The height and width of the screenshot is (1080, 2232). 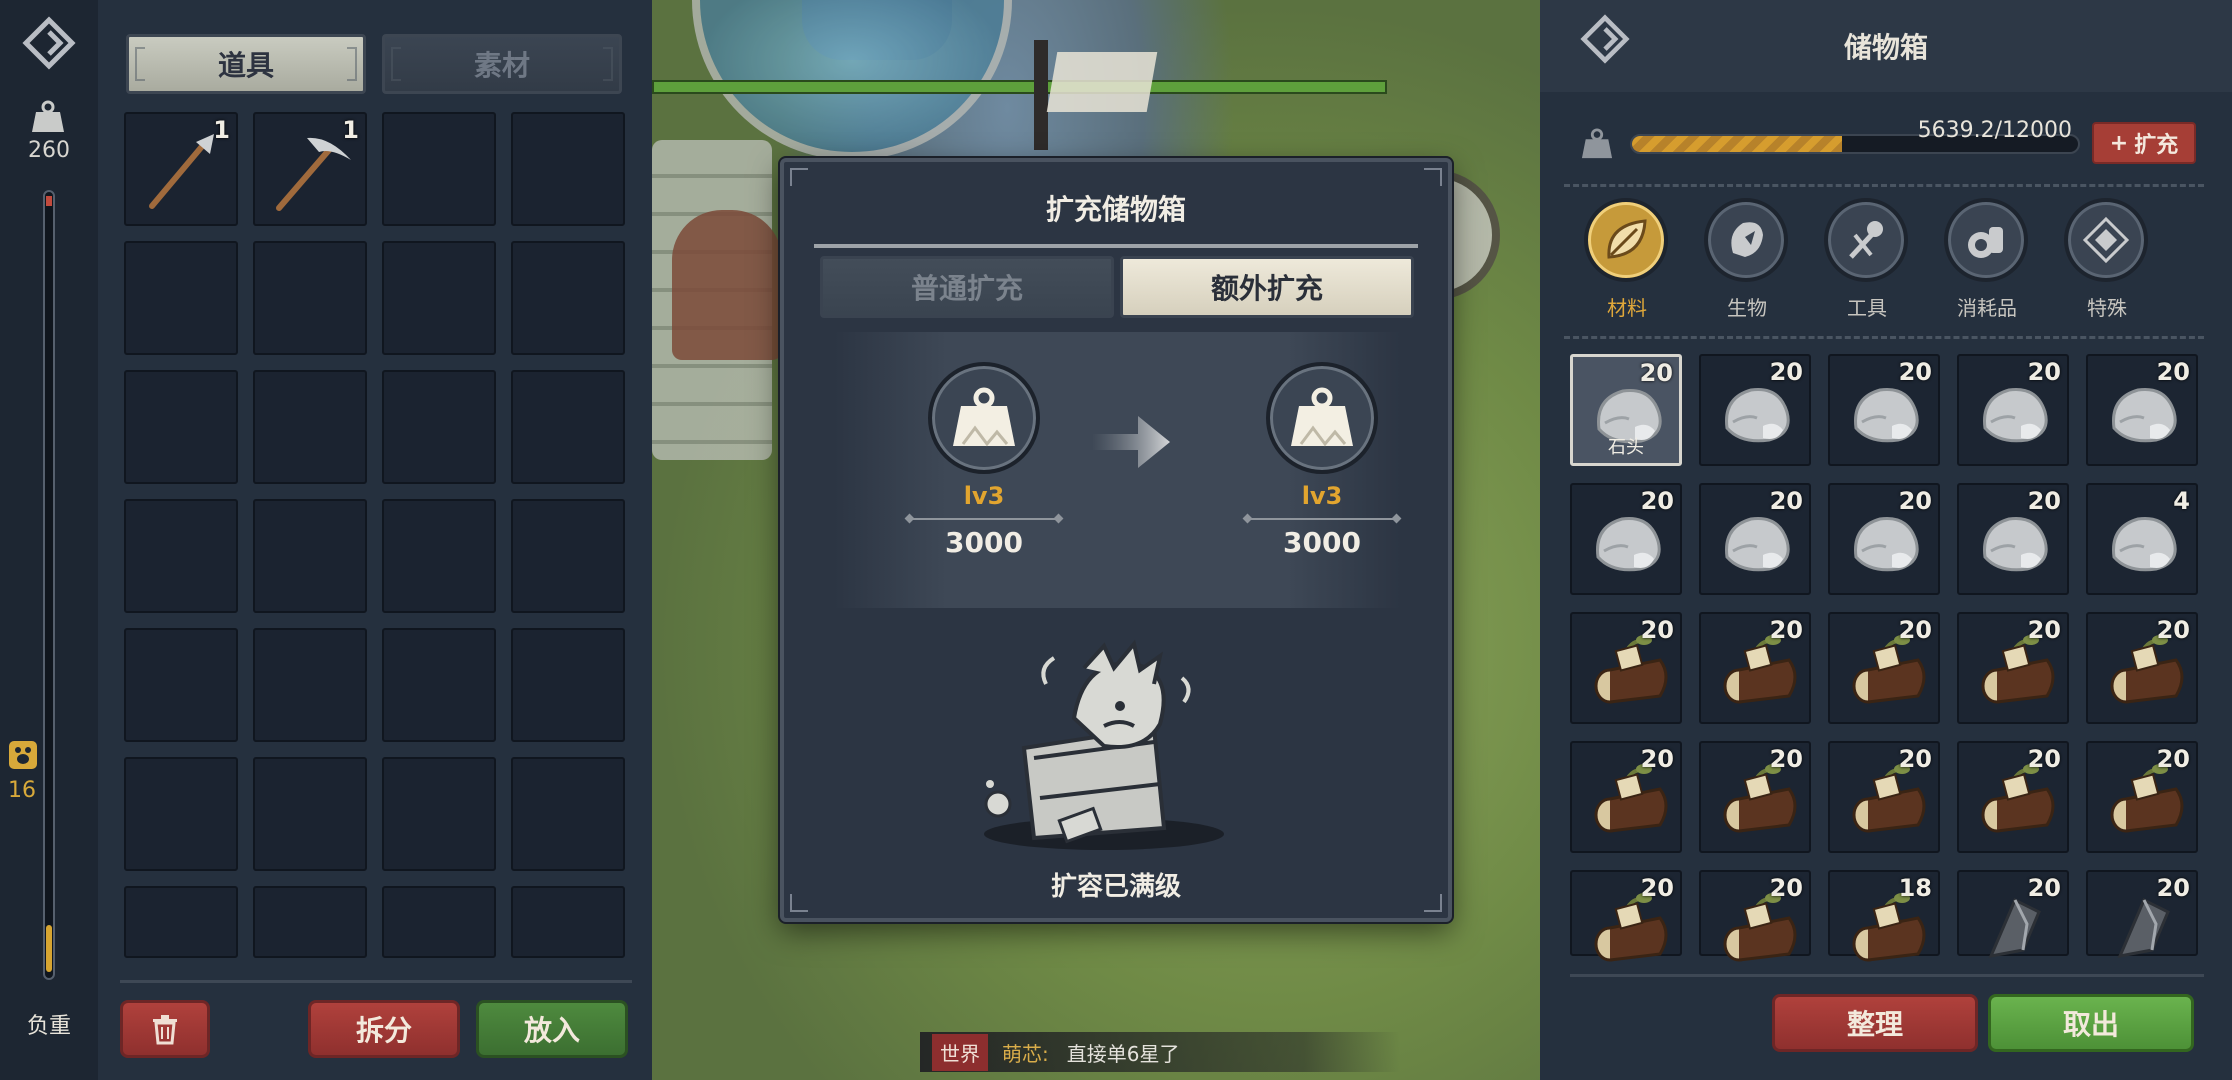 What do you see at coordinates (1115, 887) in the screenshot?
I see `max-level-status: 扩容已满级` at bounding box center [1115, 887].